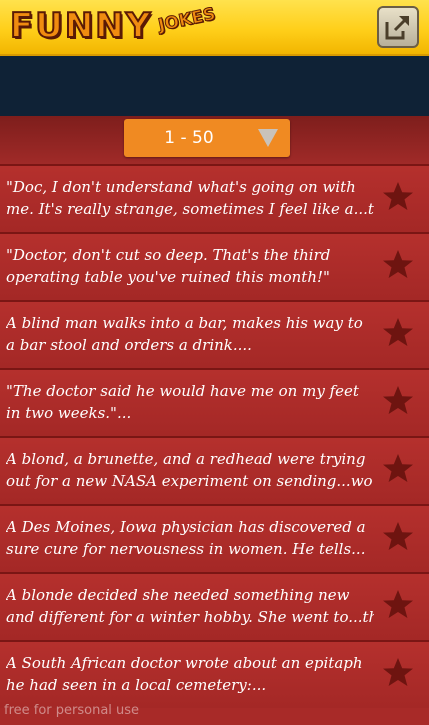  I want to click on range-label: 1 - 50, so click(189, 138).